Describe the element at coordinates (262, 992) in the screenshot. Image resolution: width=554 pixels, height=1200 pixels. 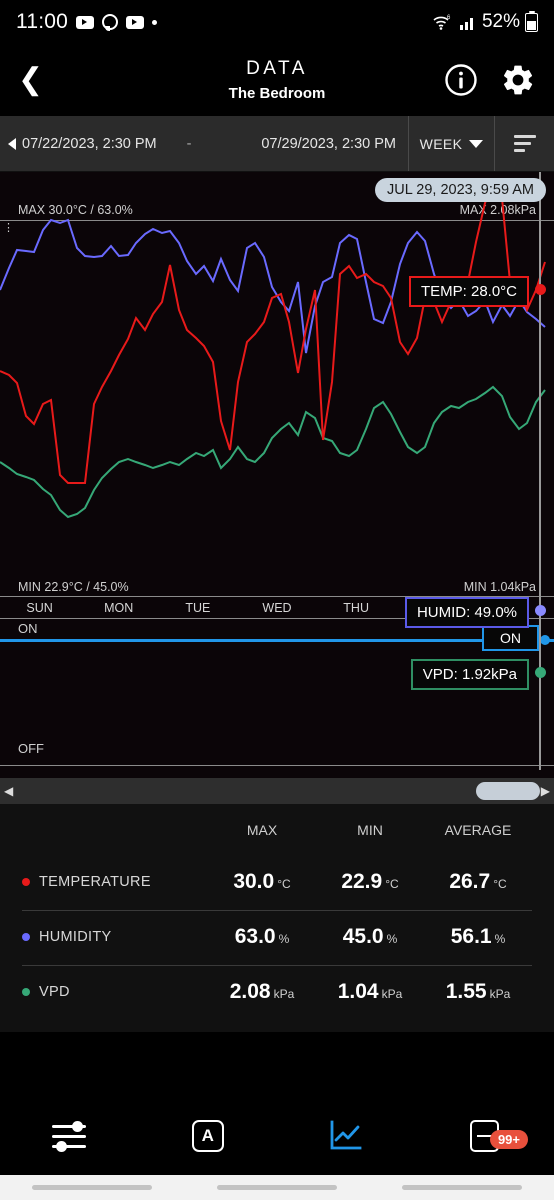
I see `cell-max: 2.08 kPa` at that location.